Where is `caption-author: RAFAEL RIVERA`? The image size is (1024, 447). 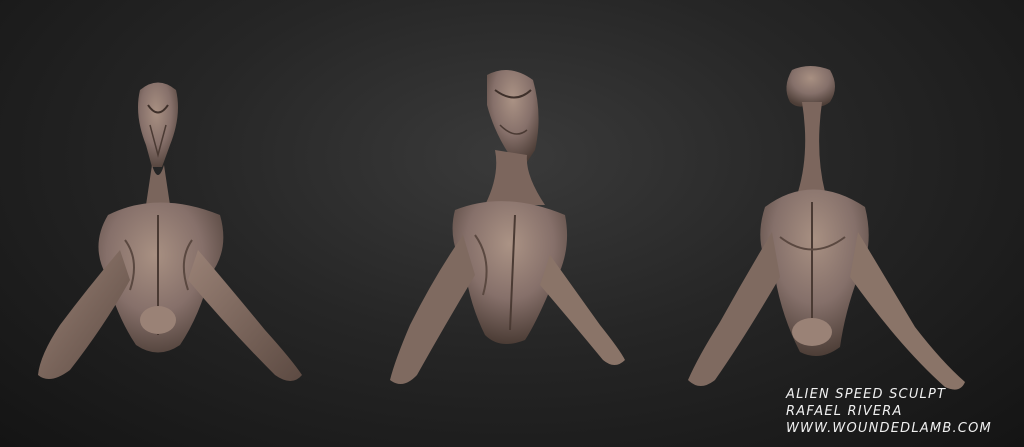
caption-author: RAFAEL RIVERA is located at coordinates (844, 411).